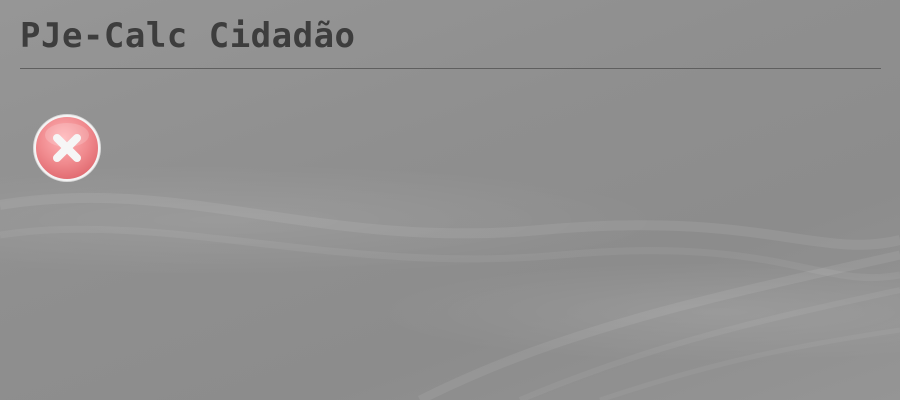  I want to click on error-close-button, so click(67, 148).